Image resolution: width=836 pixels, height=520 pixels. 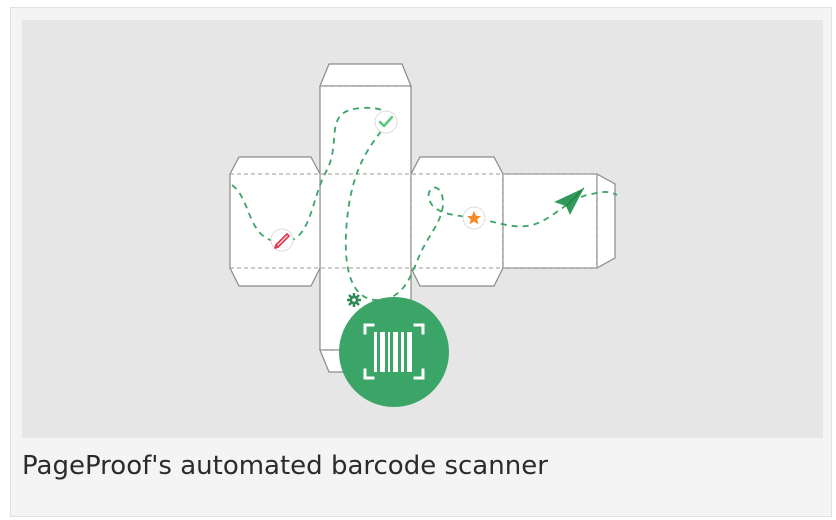 I want to click on gear-icon, so click(x=354, y=300).